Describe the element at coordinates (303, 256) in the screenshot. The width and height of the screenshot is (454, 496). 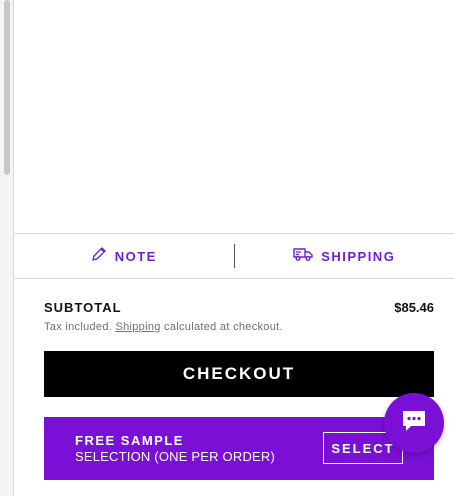
I see `truck-icon` at that location.